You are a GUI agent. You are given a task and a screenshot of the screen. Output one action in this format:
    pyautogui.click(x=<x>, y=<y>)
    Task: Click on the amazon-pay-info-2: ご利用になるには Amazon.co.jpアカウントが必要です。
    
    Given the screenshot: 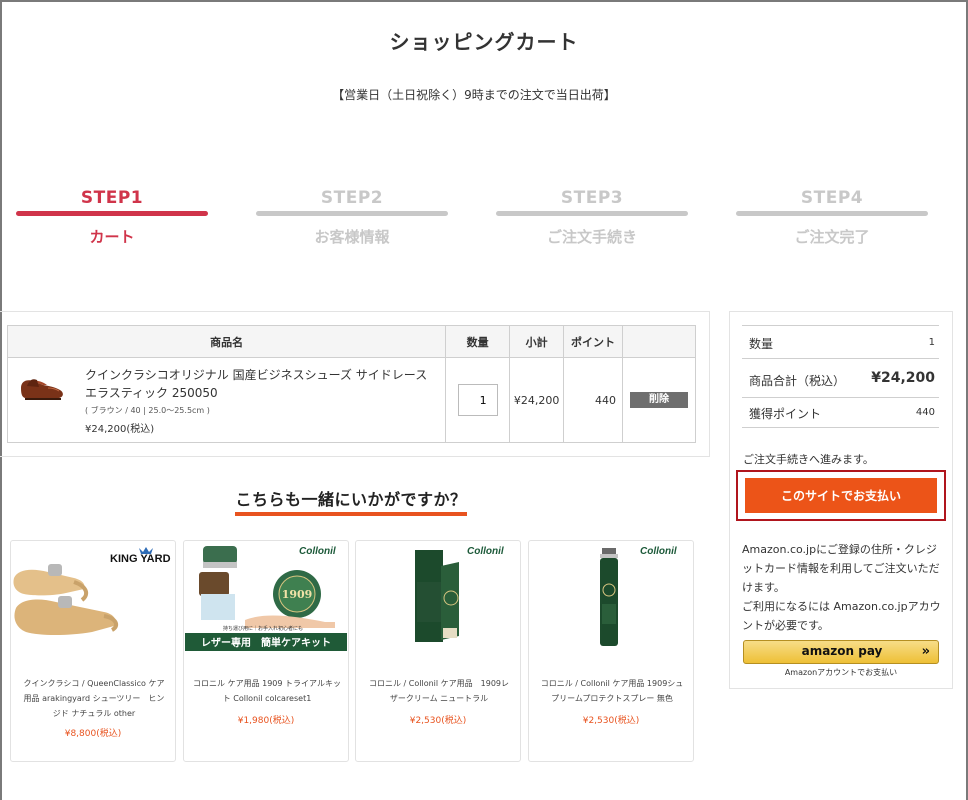 What is the action you would take?
    pyautogui.click(x=841, y=616)
    